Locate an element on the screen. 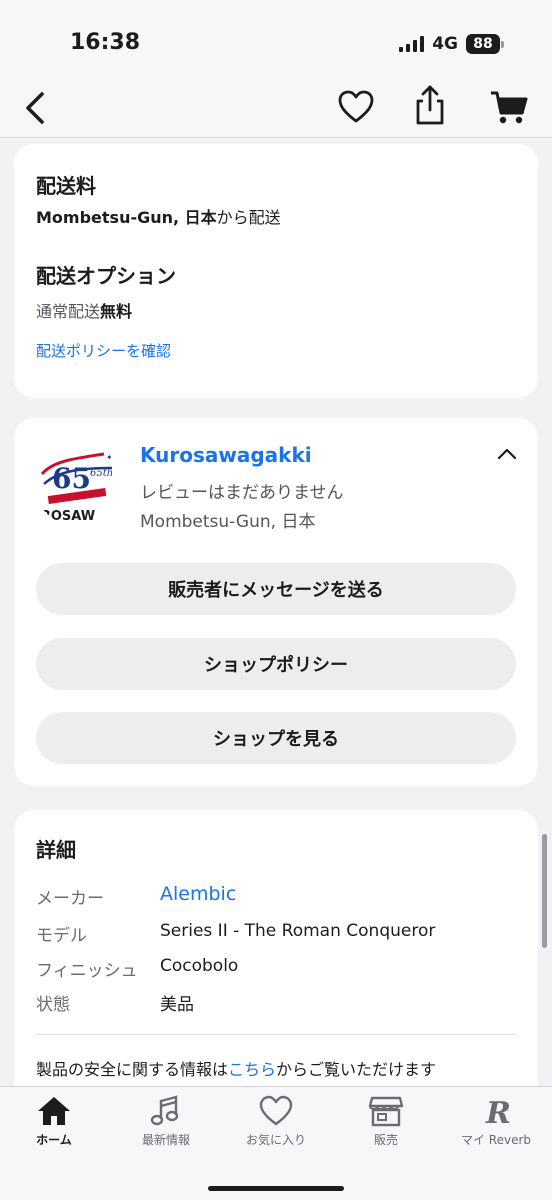  seller-logo-text: IROSAW is located at coordinates (65, 516).